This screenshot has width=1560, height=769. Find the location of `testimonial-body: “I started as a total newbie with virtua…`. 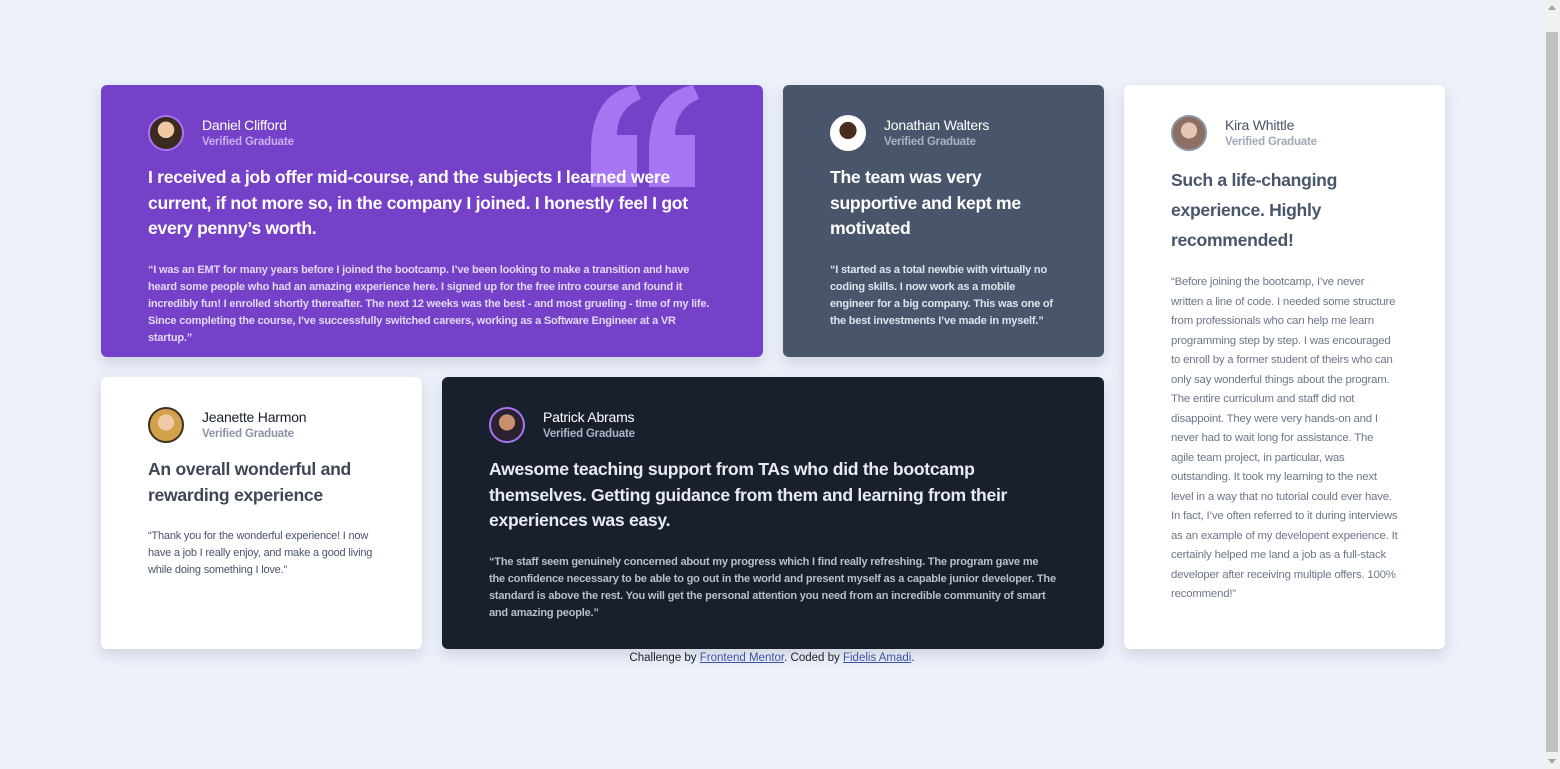

testimonial-body: “I started as a total newbie with virtua… is located at coordinates (941, 295).